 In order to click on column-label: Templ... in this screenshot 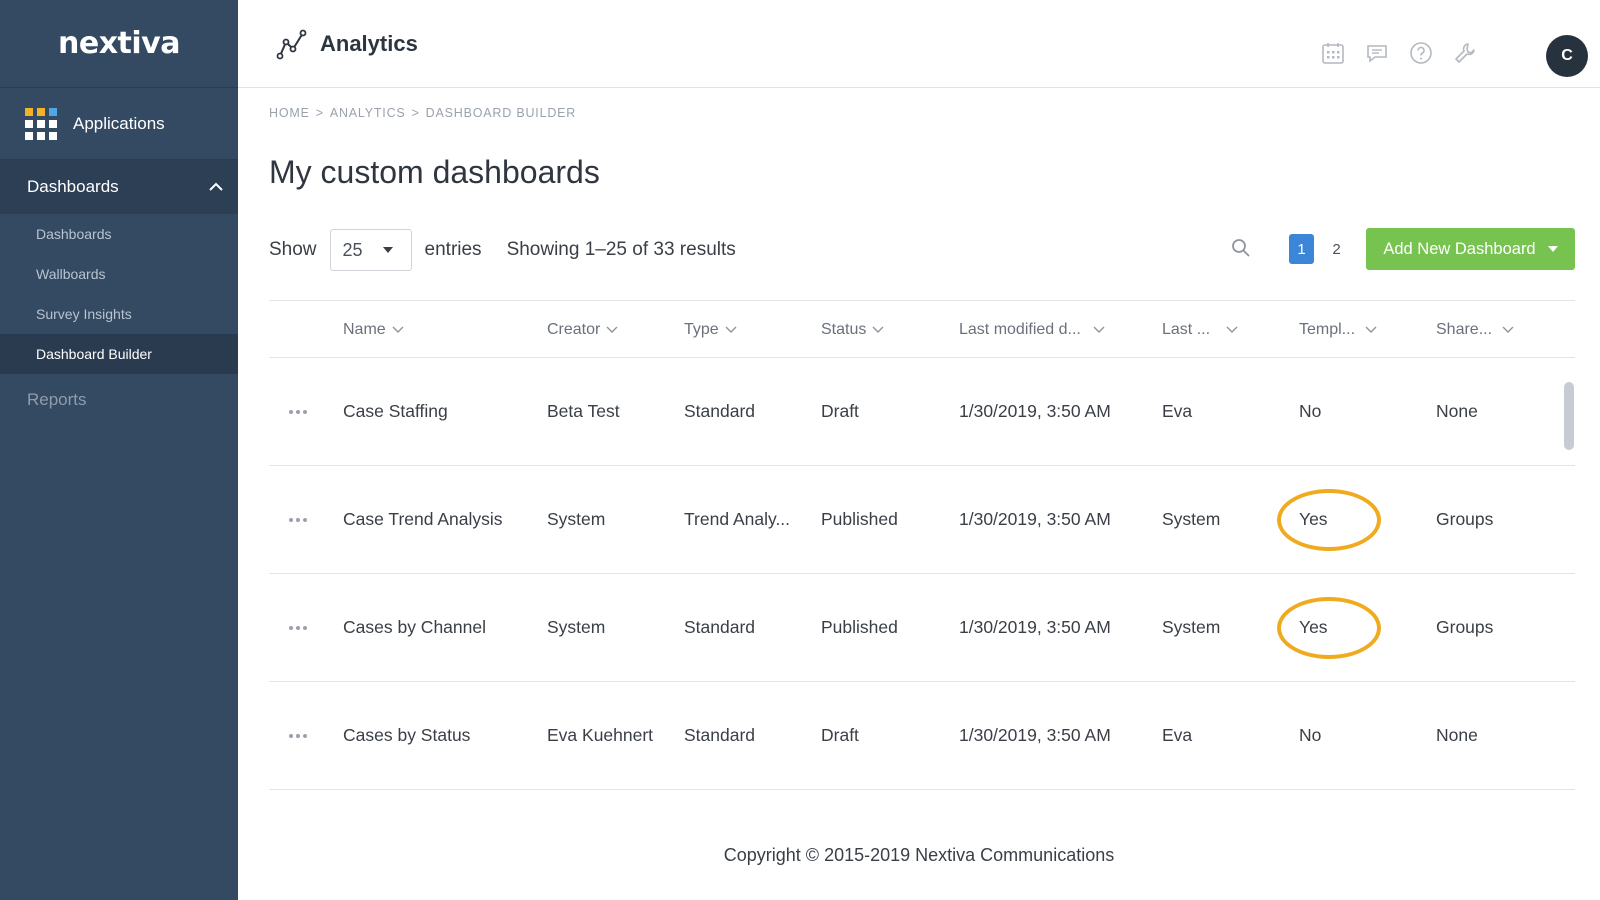, I will do `click(1327, 329)`.